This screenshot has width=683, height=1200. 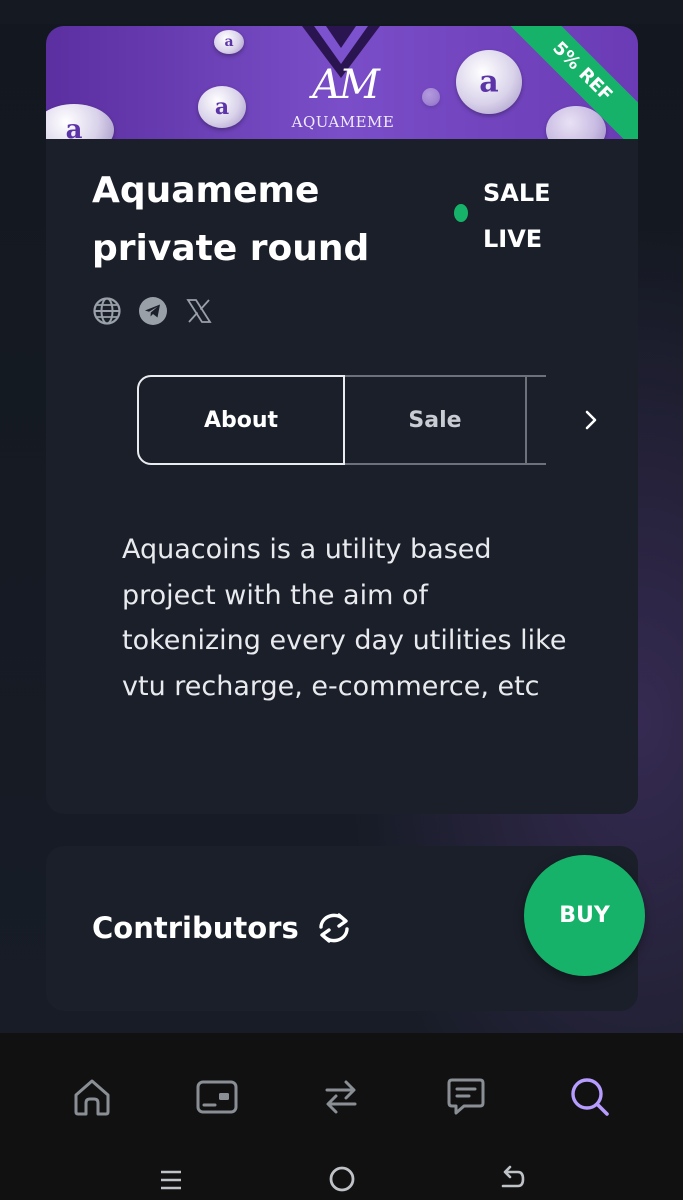 I want to click on chat-icon, so click(x=466, y=1097).